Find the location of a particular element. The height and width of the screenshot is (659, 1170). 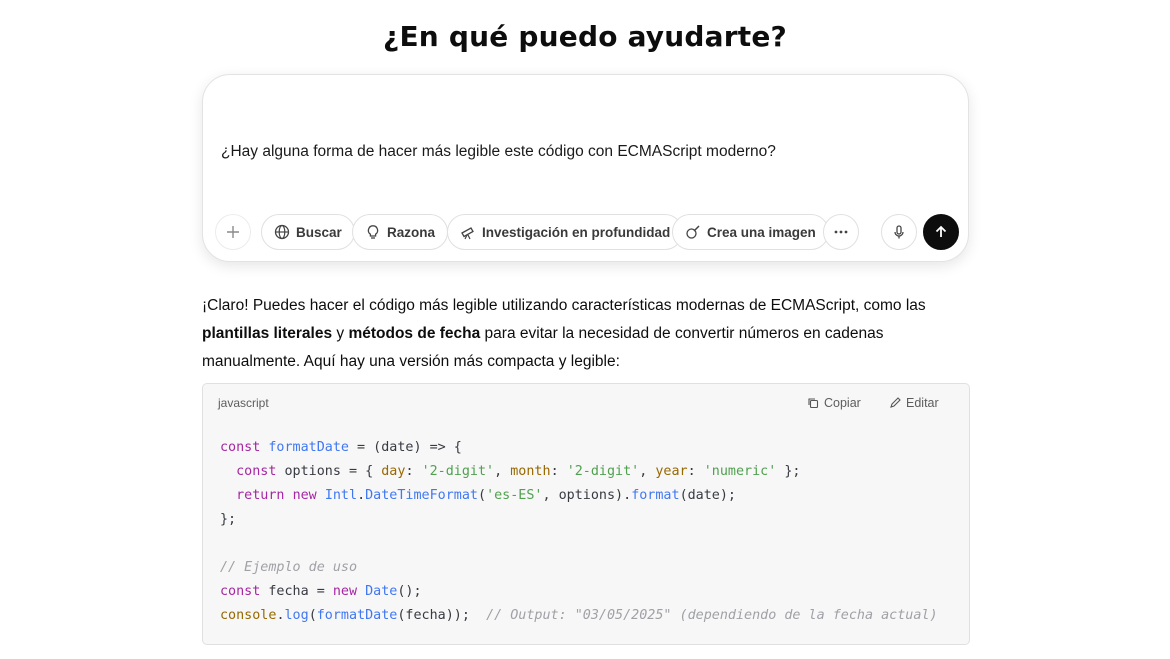

globe-icon is located at coordinates (282, 232).